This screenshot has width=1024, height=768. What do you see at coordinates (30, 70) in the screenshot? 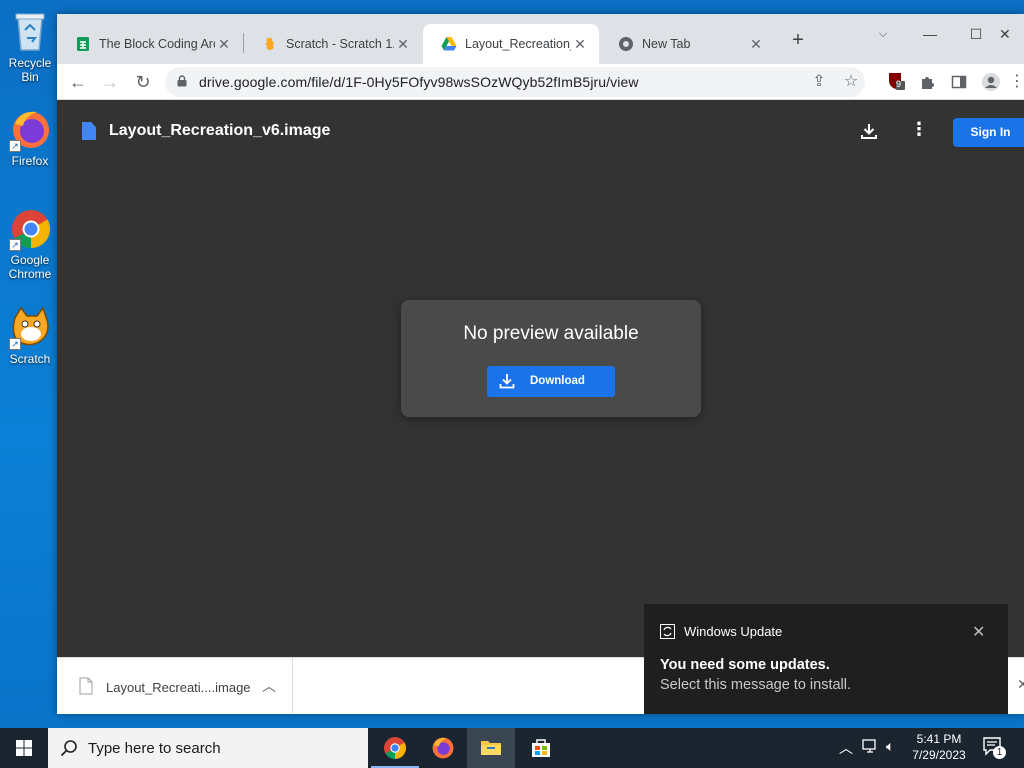
I see `desktop-icon-label: Recycle Bin` at bounding box center [30, 70].